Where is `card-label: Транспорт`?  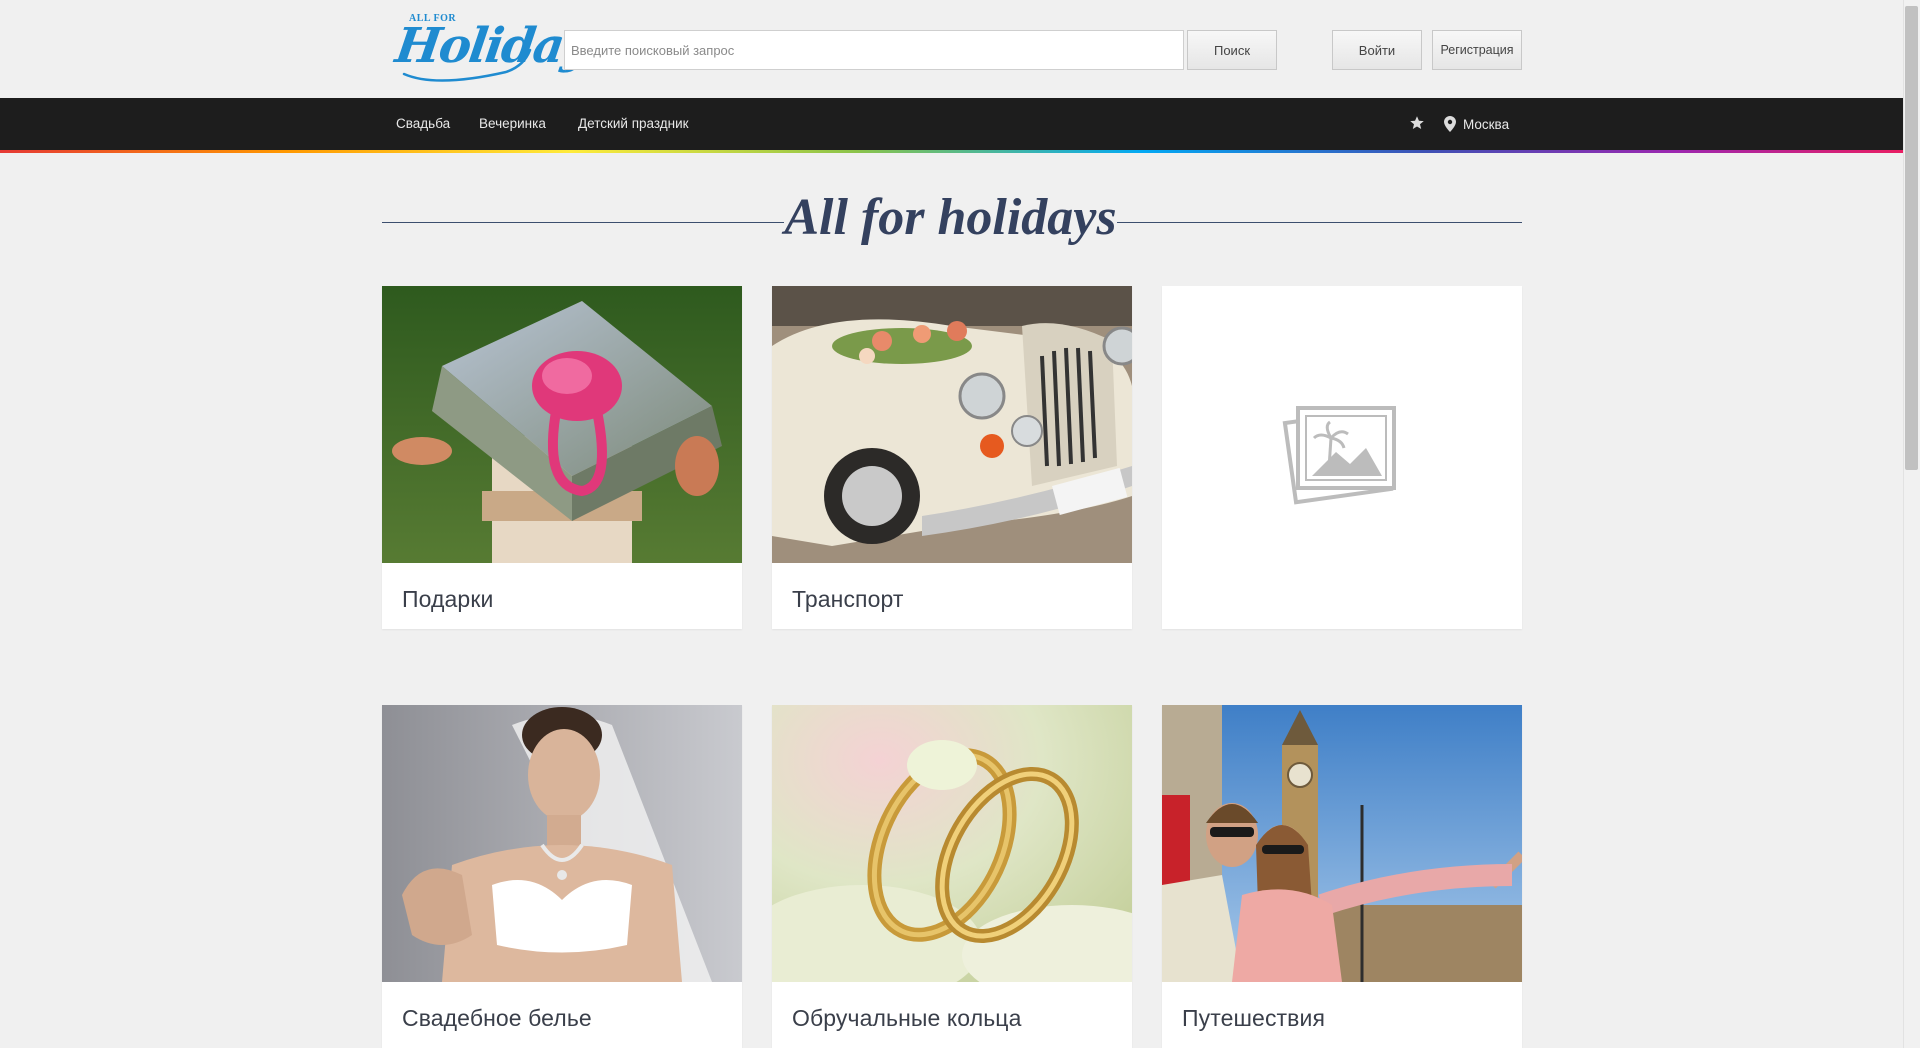 card-label: Транспорт is located at coordinates (848, 599).